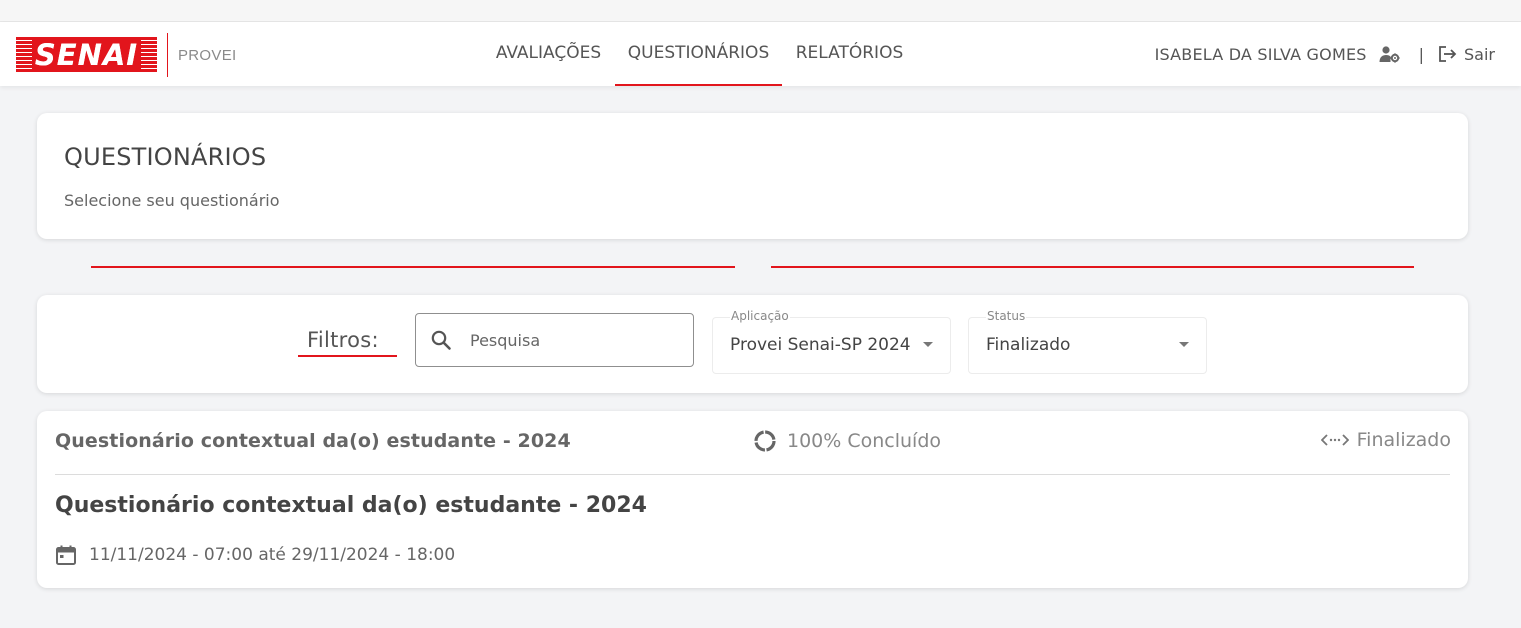  Describe the element at coordinates (1390, 54) in the screenshot. I see `user-settings-icon` at that location.